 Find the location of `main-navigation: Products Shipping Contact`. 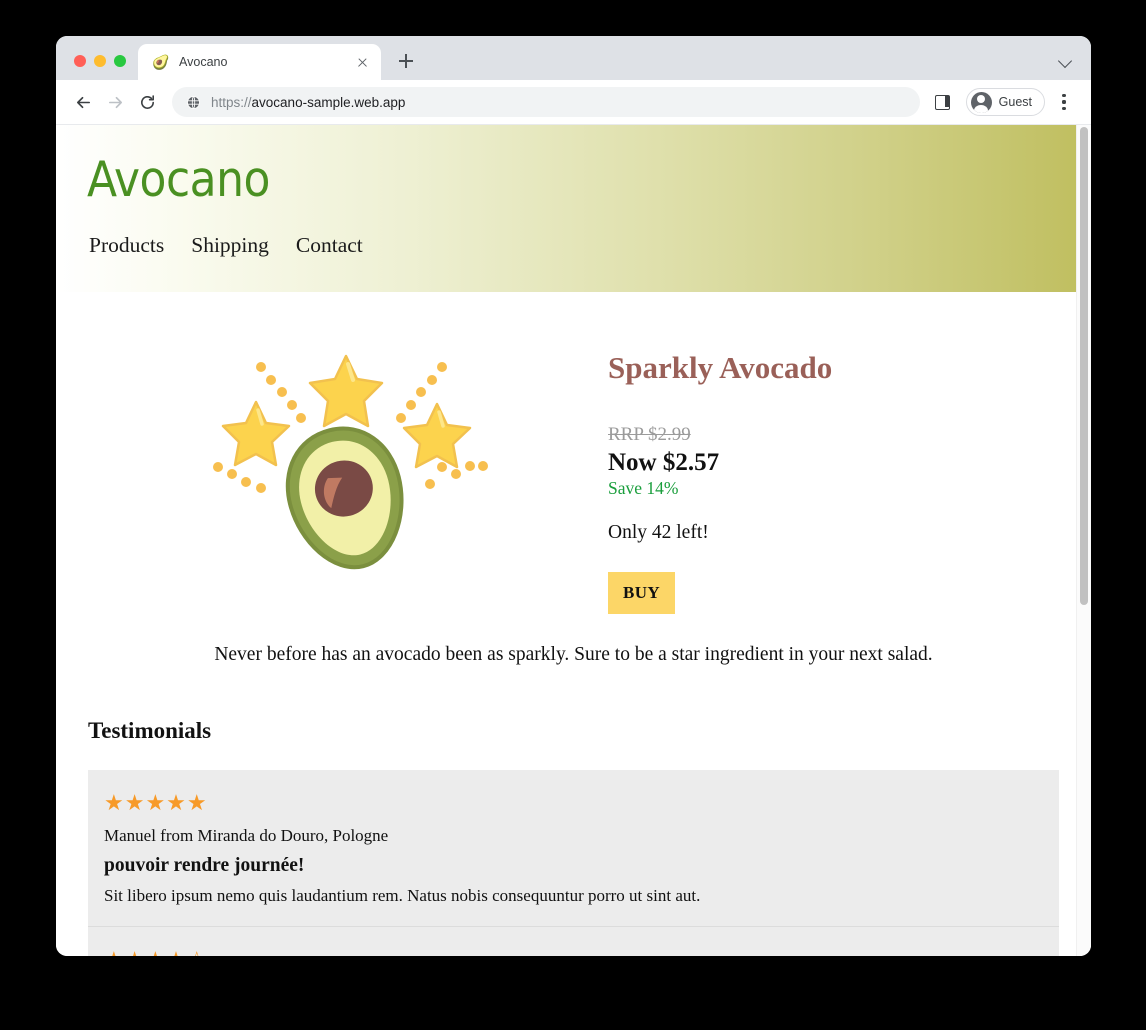

main-navigation: Products Shipping Contact is located at coordinates (226, 245).